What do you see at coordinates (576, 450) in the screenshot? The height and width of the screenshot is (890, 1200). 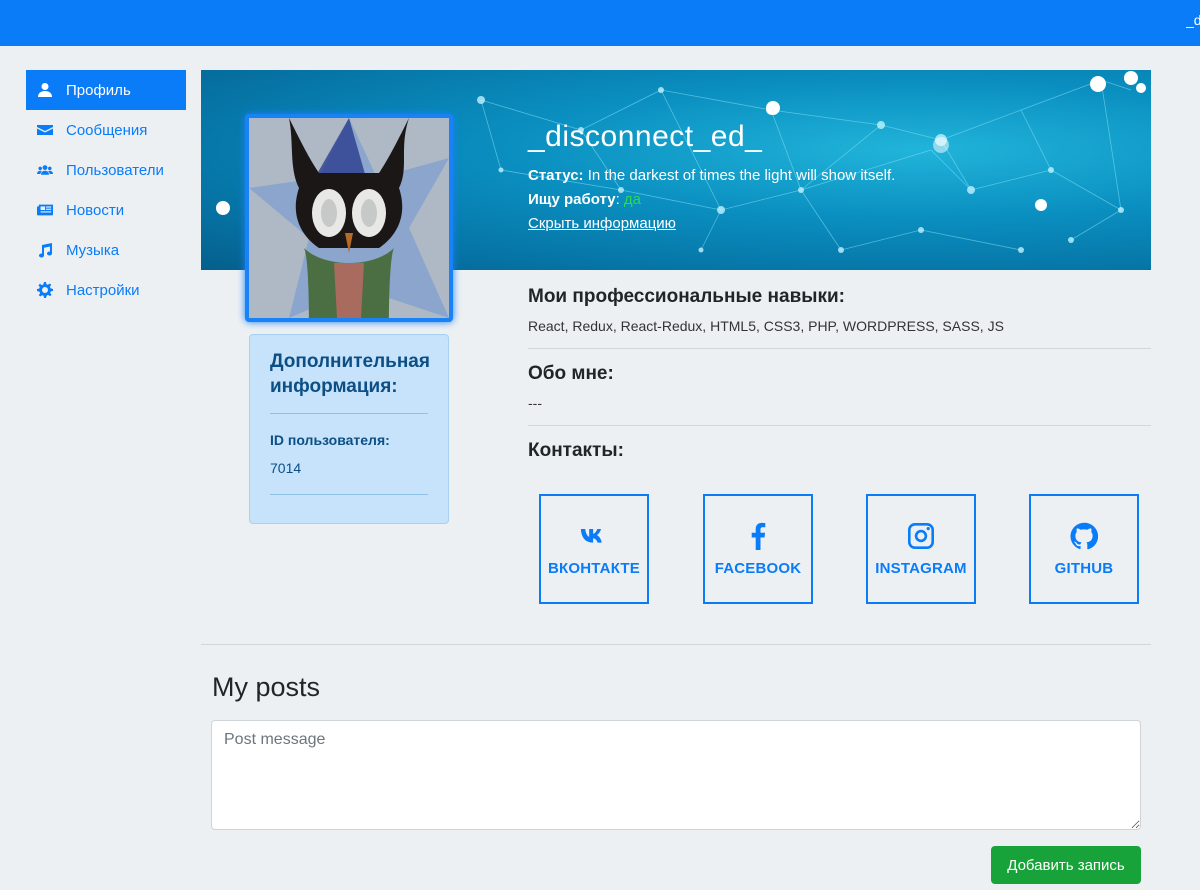 I see `contacts-title: Контакты:` at bounding box center [576, 450].